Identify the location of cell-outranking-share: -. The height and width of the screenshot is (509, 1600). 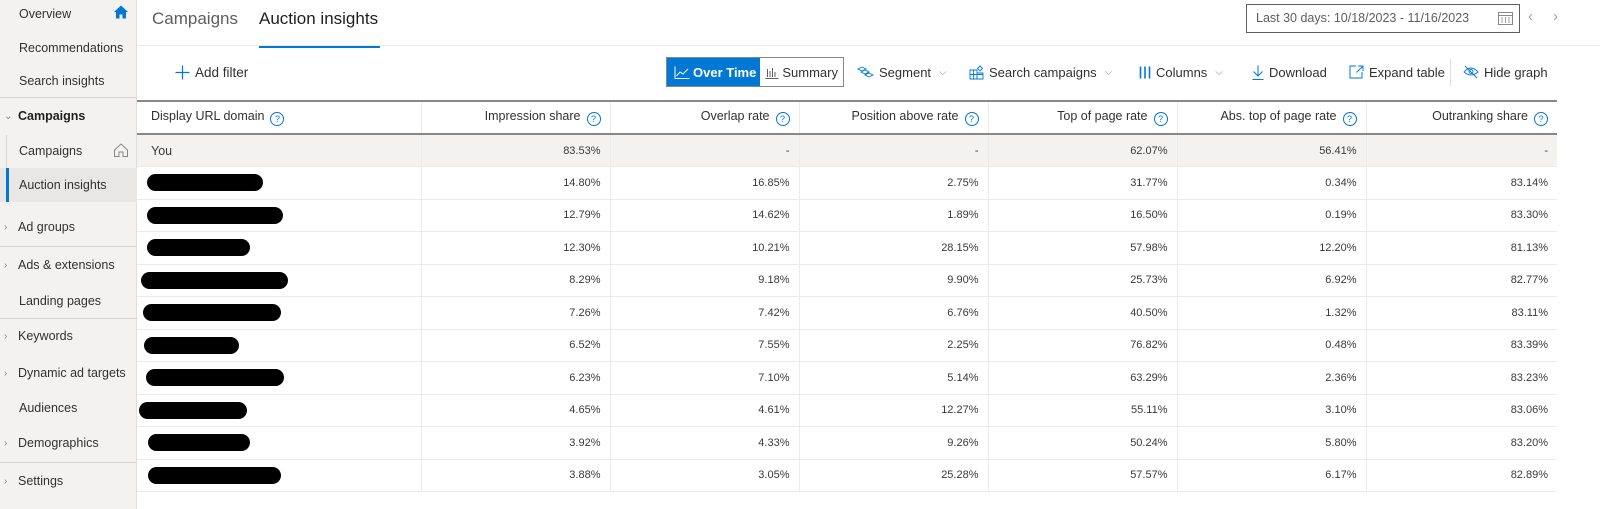
(1461, 150).